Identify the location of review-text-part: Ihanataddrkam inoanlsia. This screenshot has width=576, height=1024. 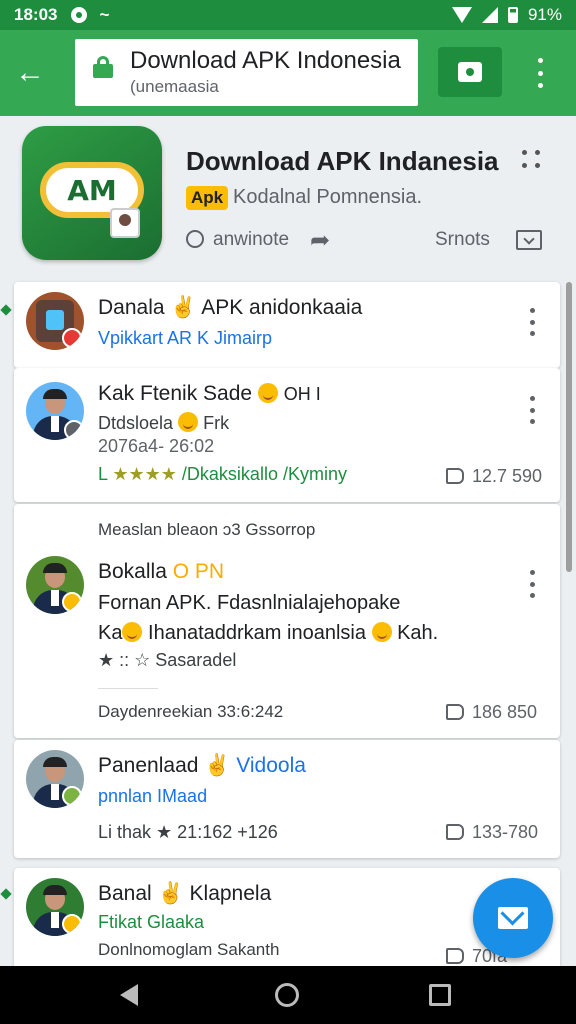
(257, 633).